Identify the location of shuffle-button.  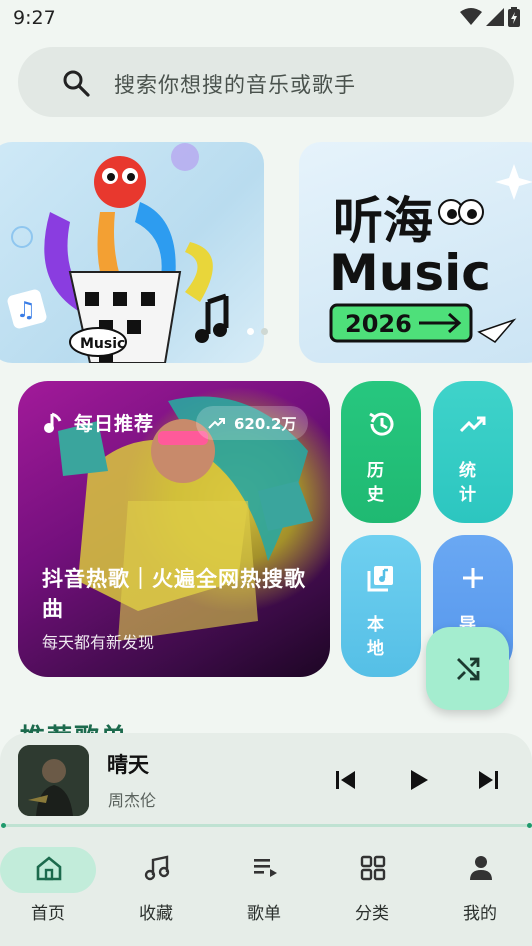
(467, 668).